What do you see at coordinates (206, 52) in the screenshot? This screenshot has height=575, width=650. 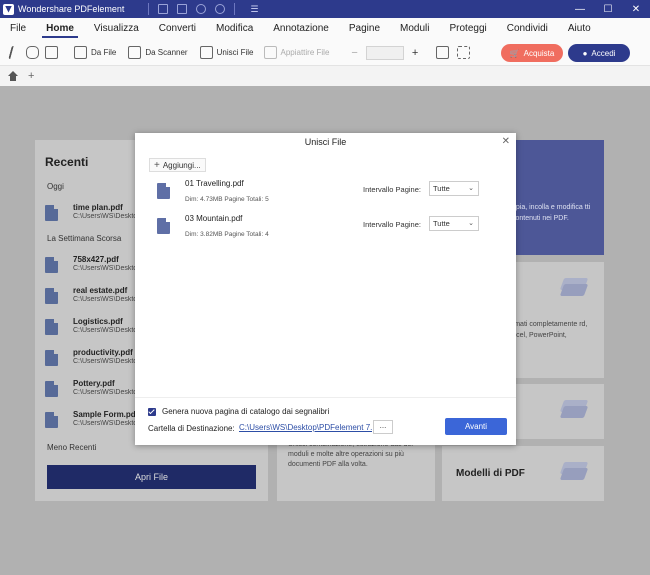 I see `combine-file-icon` at bounding box center [206, 52].